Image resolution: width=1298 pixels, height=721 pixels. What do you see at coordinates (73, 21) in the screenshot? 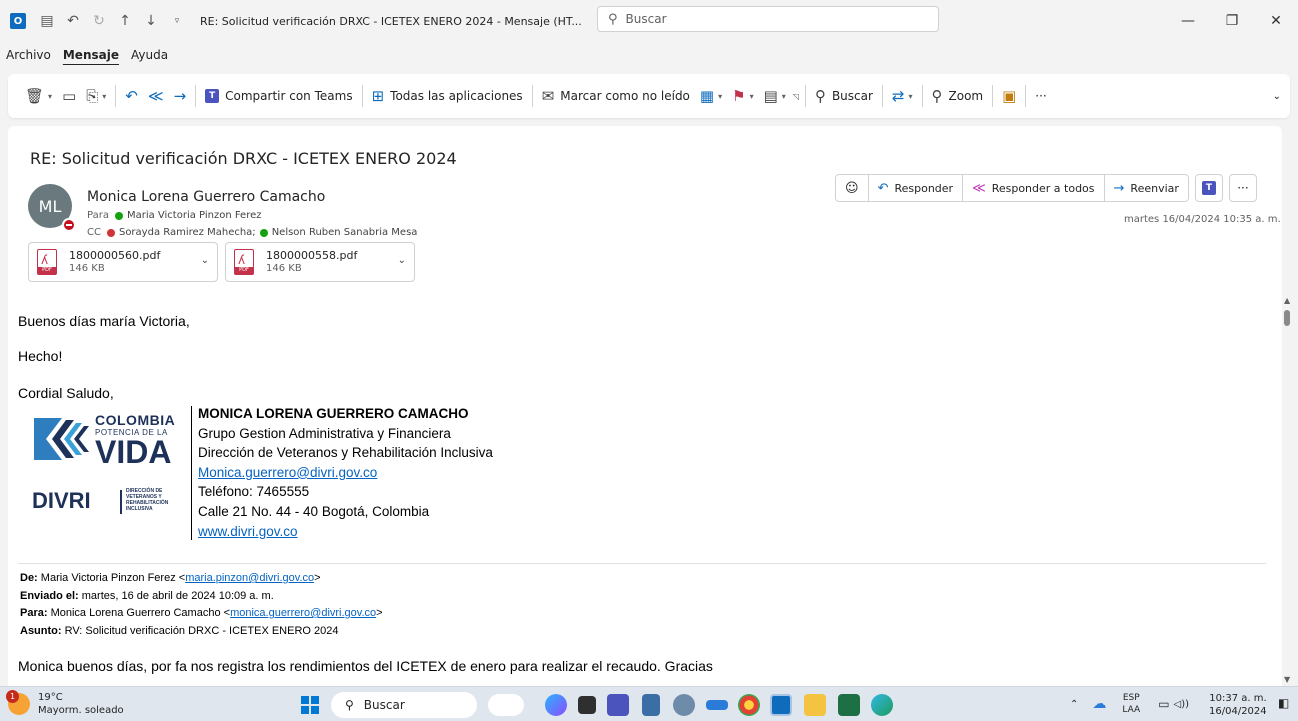
I see `undo-icon: ↶` at bounding box center [73, 21].